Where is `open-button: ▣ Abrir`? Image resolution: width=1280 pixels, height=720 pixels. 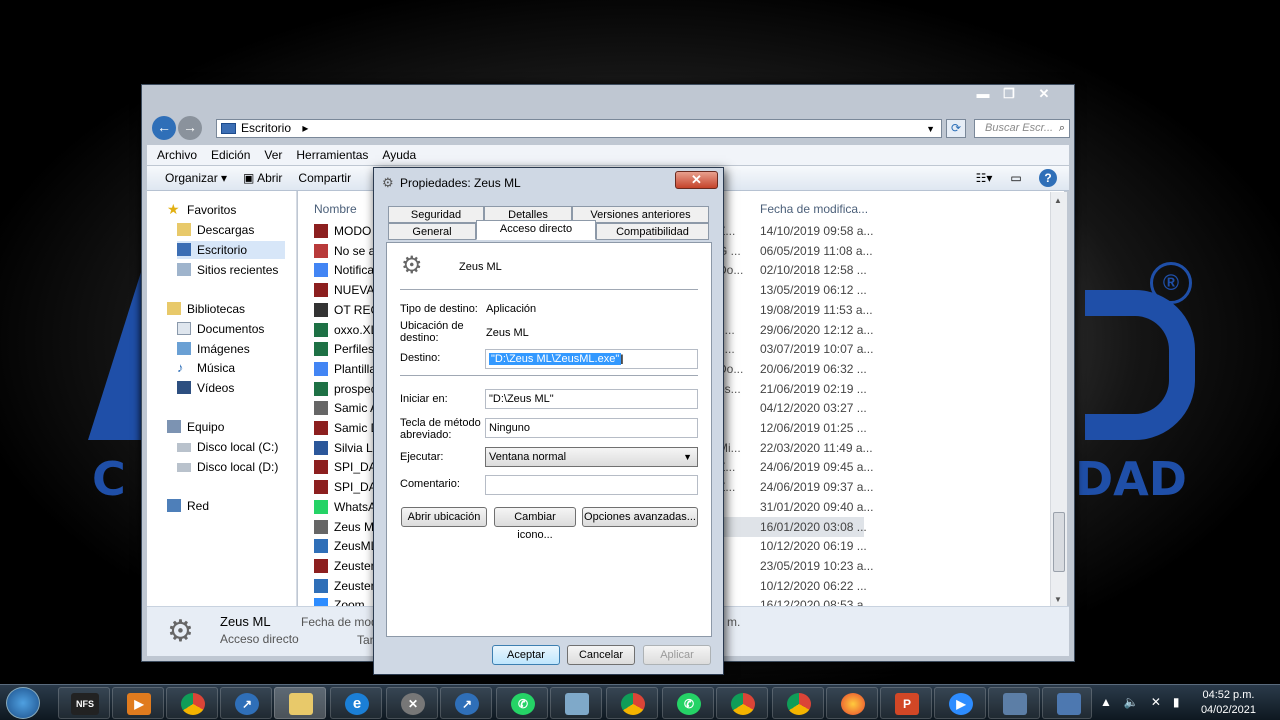 open-button: ▣ Abrir is located at coordinates (262, 178).